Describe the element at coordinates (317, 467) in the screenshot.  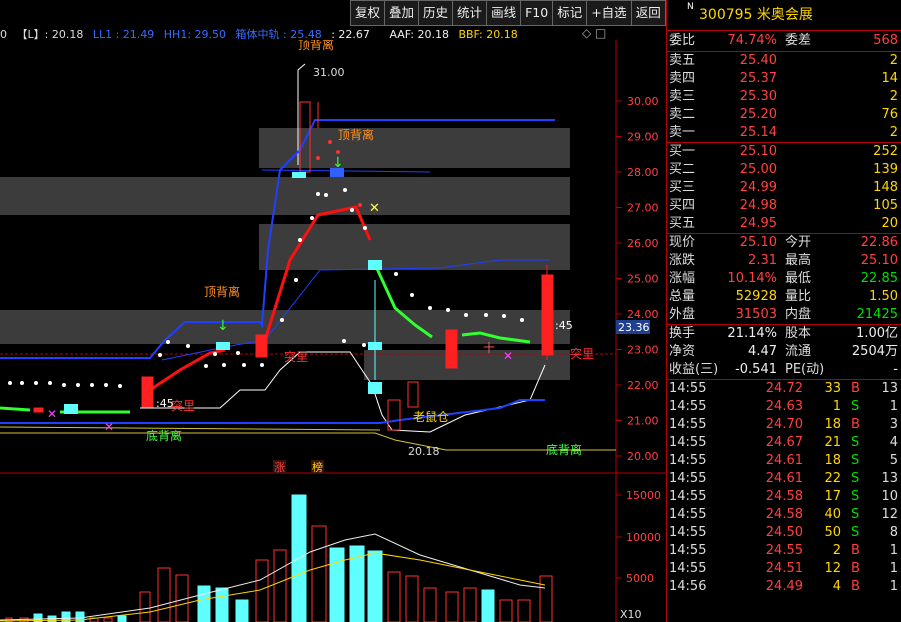
I see `tag-bang: 榜` at that location.